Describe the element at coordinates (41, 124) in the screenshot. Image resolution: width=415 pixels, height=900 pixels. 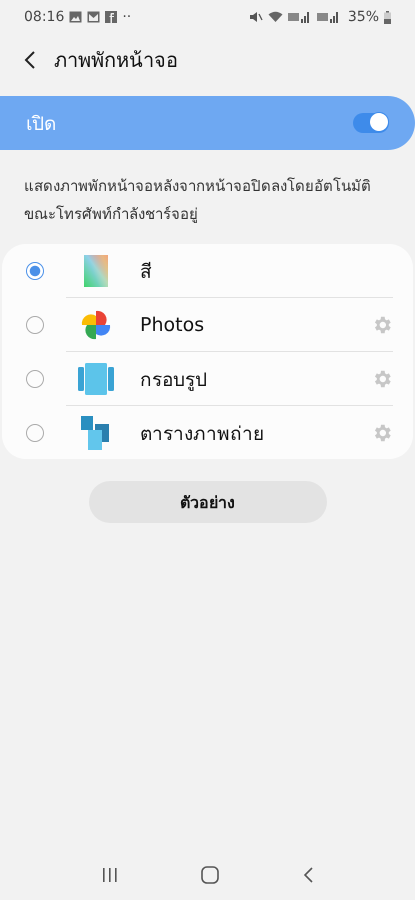
I see `switch-label: เปิด` at that location.